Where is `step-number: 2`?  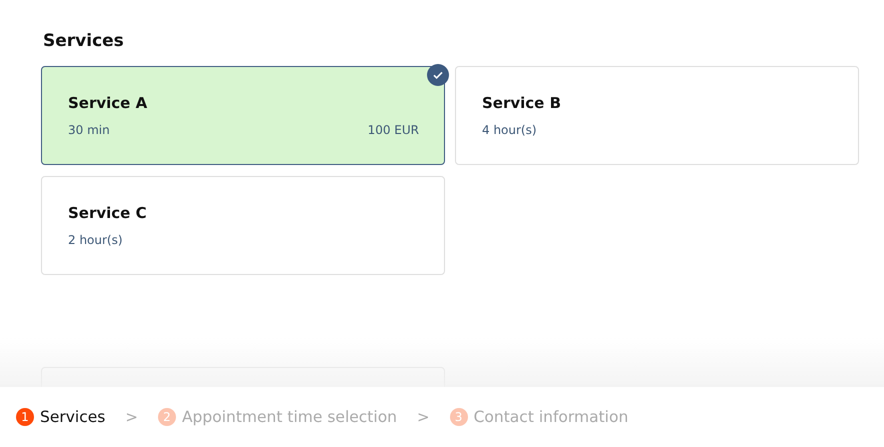
step-number: 2 is located at coordinates (167, 417).